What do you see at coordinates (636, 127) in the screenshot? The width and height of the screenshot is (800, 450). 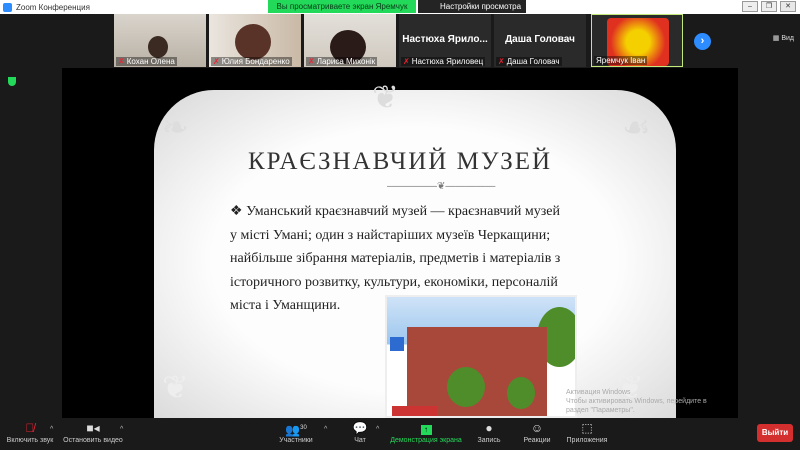 I see `ornament-icon: ☙` at bounding box center [636, 127].